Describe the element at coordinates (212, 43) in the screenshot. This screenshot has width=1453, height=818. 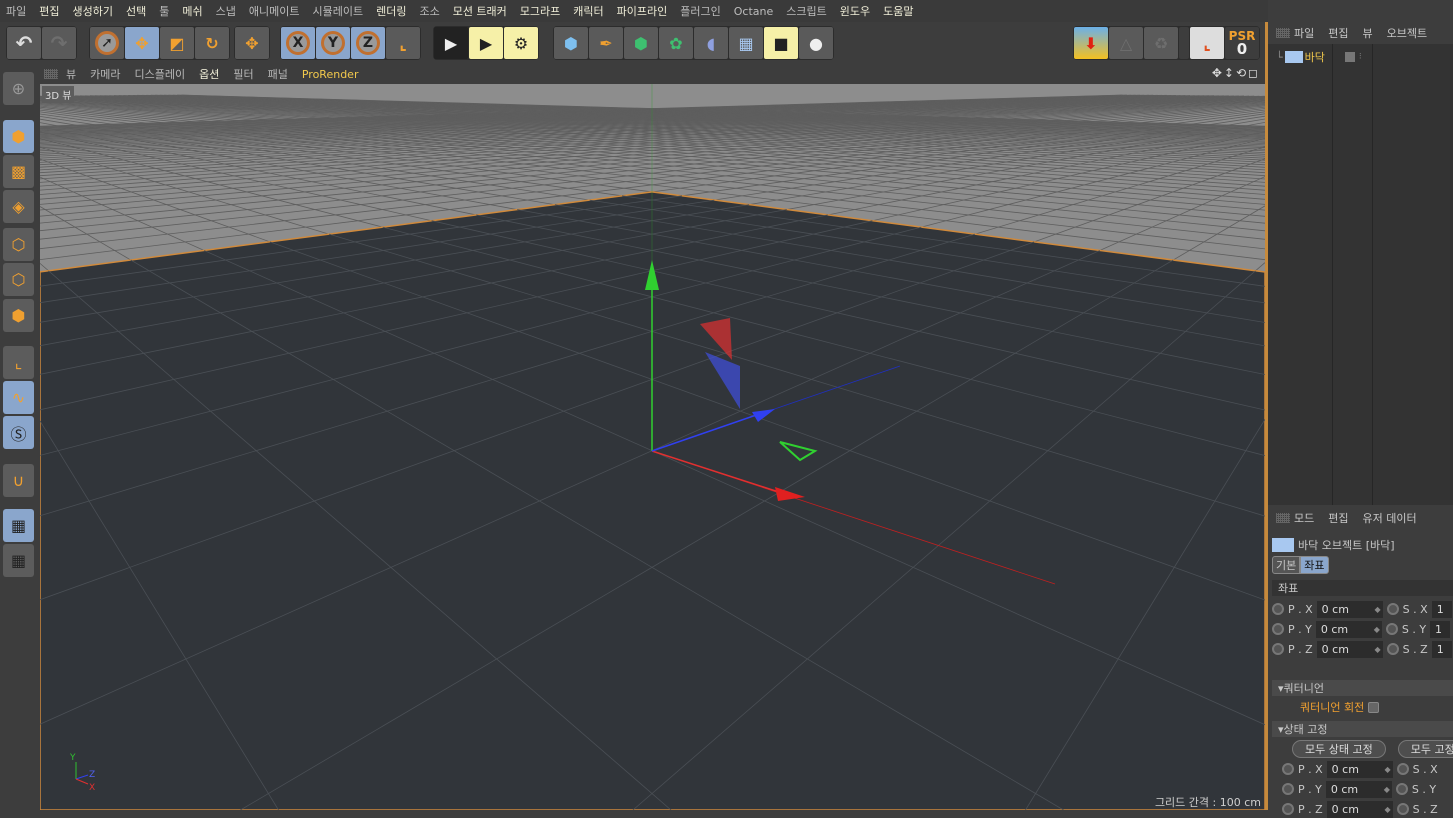
I see `rotate-icon: ↻` at that location.